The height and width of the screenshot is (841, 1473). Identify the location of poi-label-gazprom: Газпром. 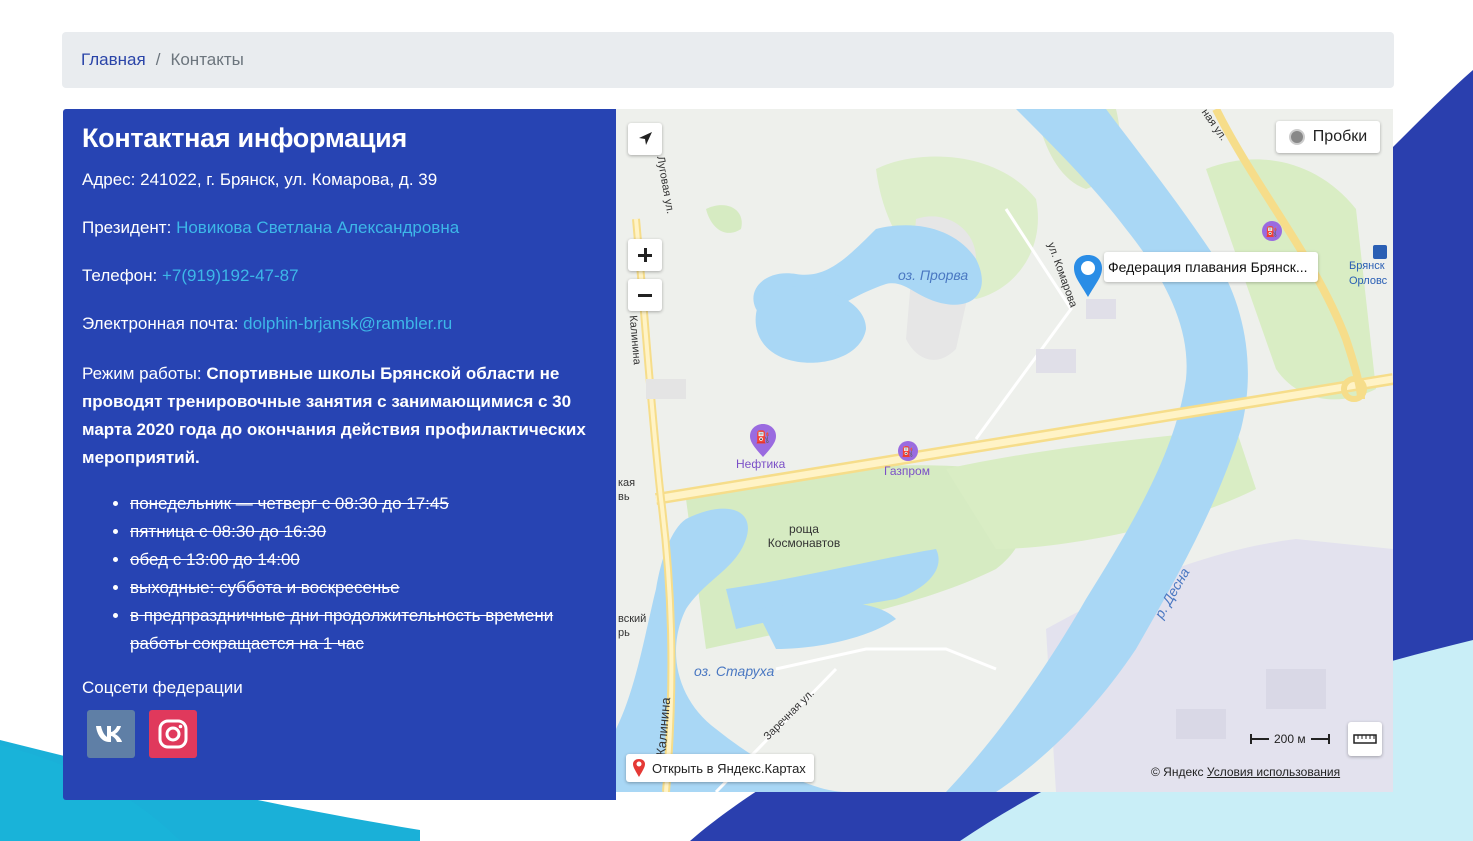
(907, 471).